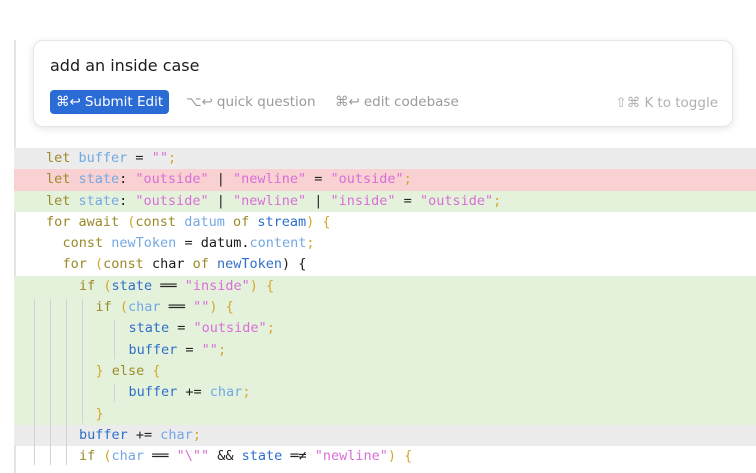 The image size is (756, 473). Describe the element at coordinates (385, 159) in the screenshot. I see `code-line: let buffer = "";` at that location.